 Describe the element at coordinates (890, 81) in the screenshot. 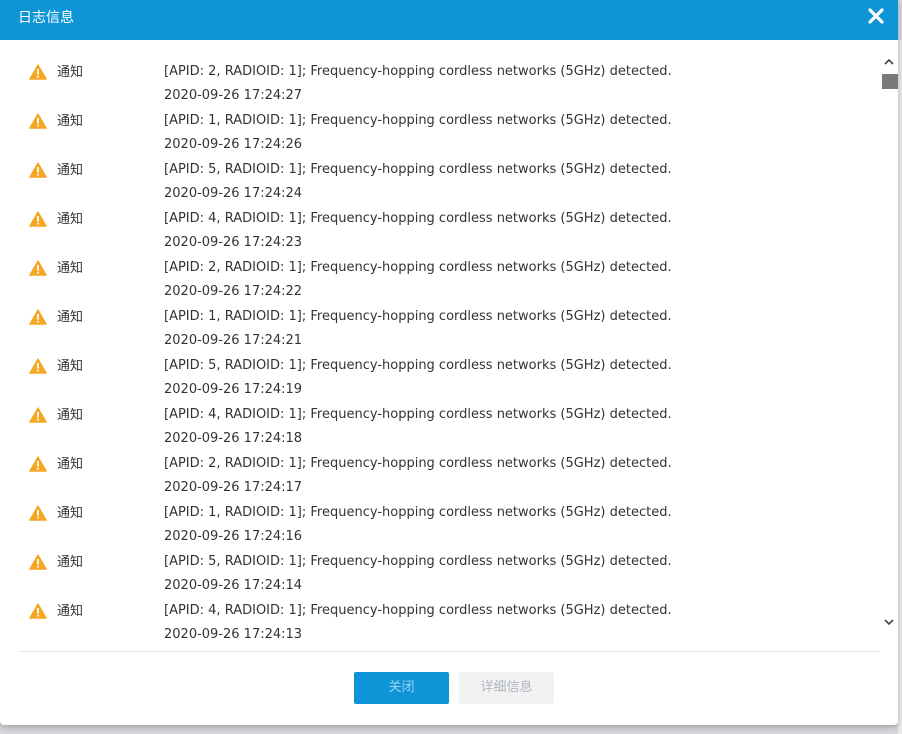

I see `scrollbar-thumb` at that location.